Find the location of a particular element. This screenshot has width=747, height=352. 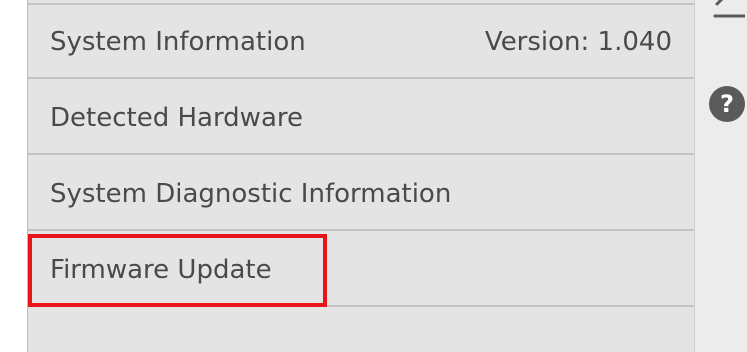

menu-item-label: Detected Hardware is located at coordinates (176, 118).